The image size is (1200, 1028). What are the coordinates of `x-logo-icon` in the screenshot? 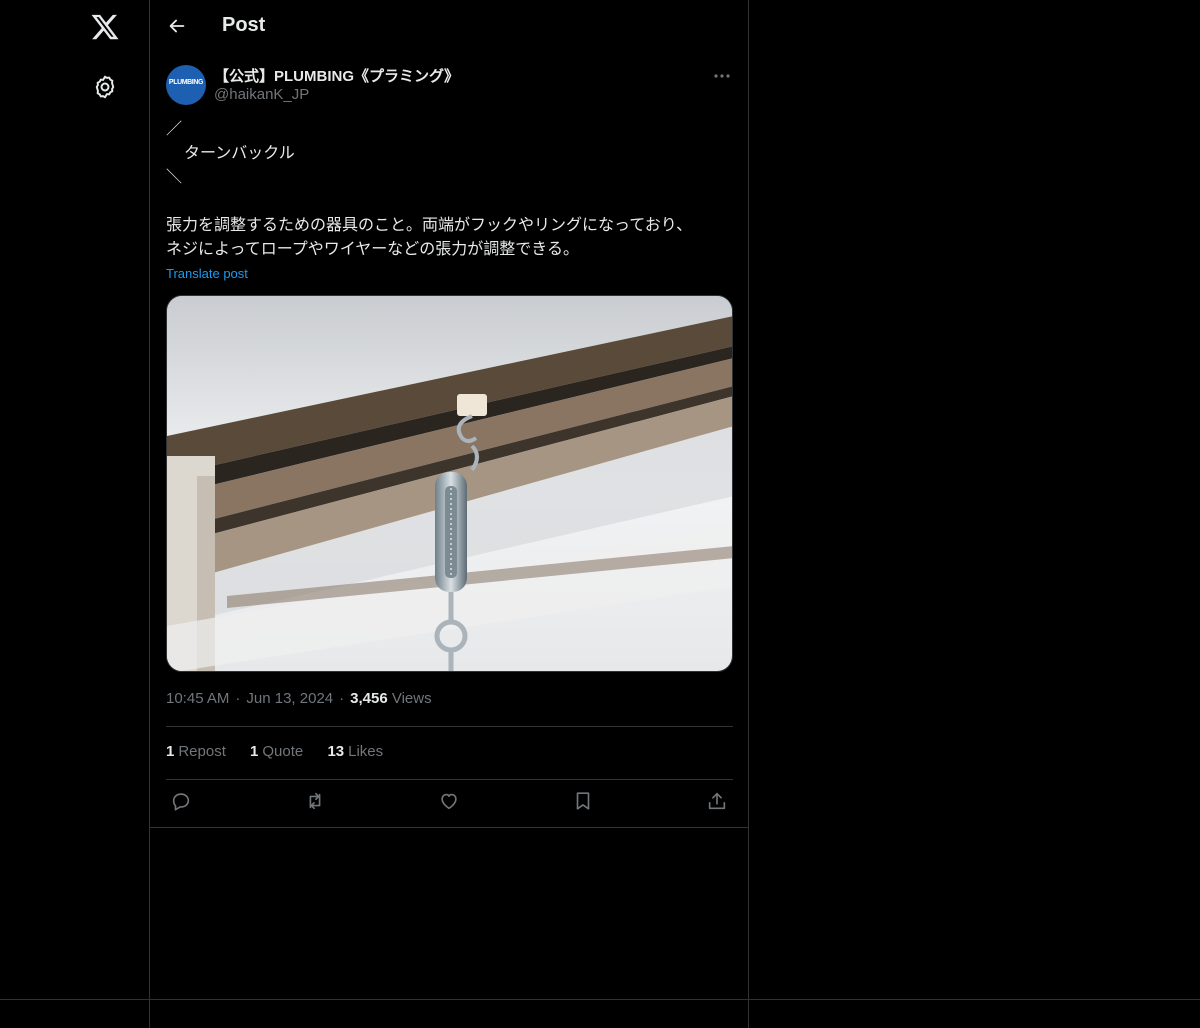 It's located at (105, 27).